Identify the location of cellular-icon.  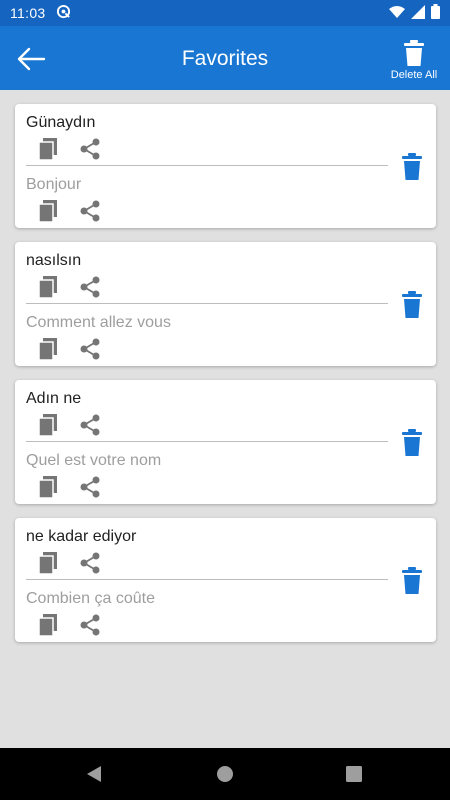
(418, 13).